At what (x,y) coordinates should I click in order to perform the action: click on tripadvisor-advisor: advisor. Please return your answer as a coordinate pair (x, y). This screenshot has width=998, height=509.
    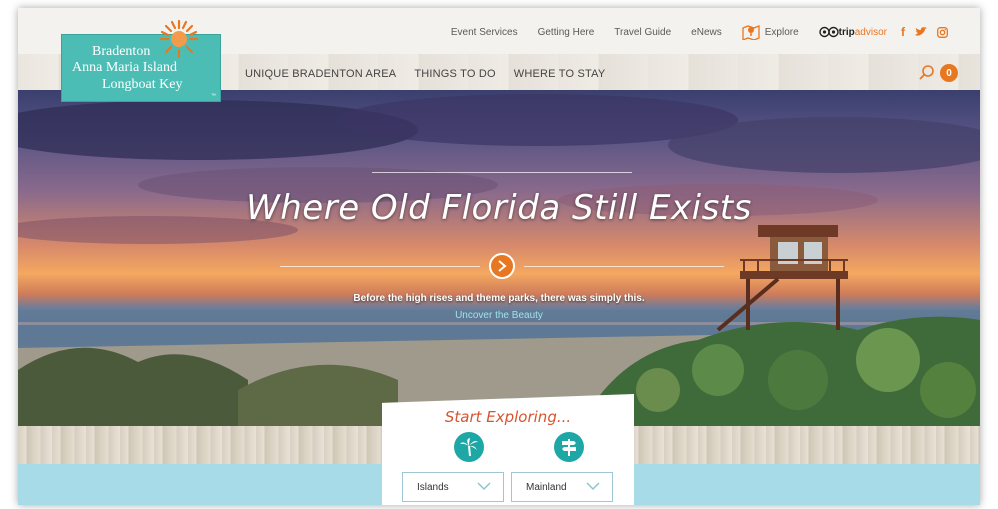
    Looking at the image, I should click on (870, 32).